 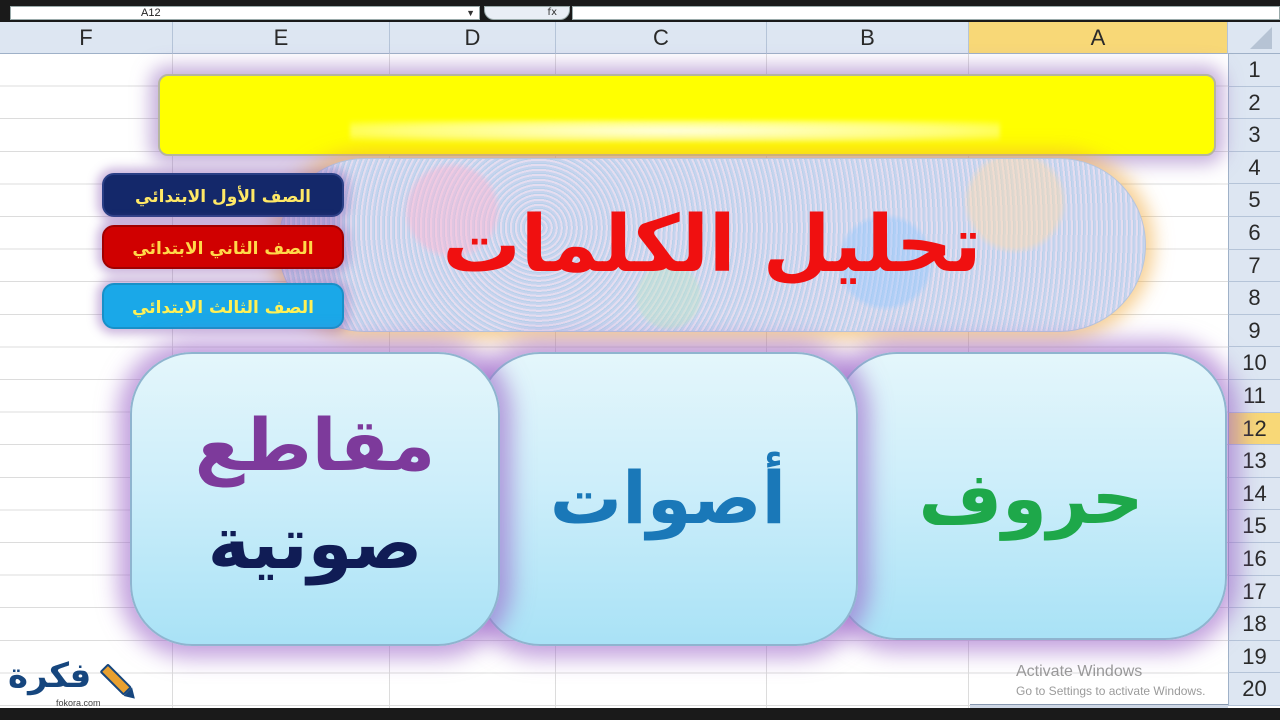 What do you see at coordinates (117, 681) in the screenshot?
I see `pencil-icon` at bounding box center [117, 681].